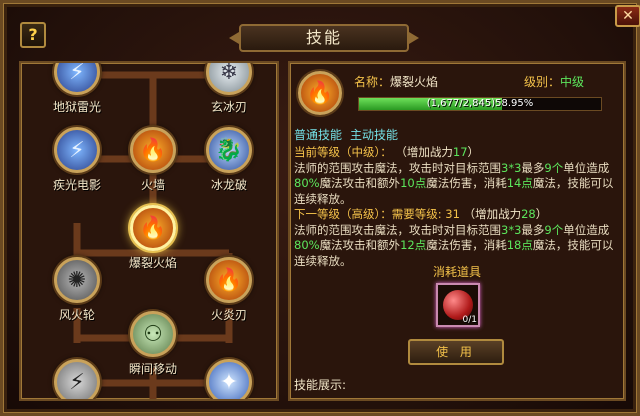 This screenshot has height=416, width=640. I want to click on current-power-value: 17, so click(460, 152).